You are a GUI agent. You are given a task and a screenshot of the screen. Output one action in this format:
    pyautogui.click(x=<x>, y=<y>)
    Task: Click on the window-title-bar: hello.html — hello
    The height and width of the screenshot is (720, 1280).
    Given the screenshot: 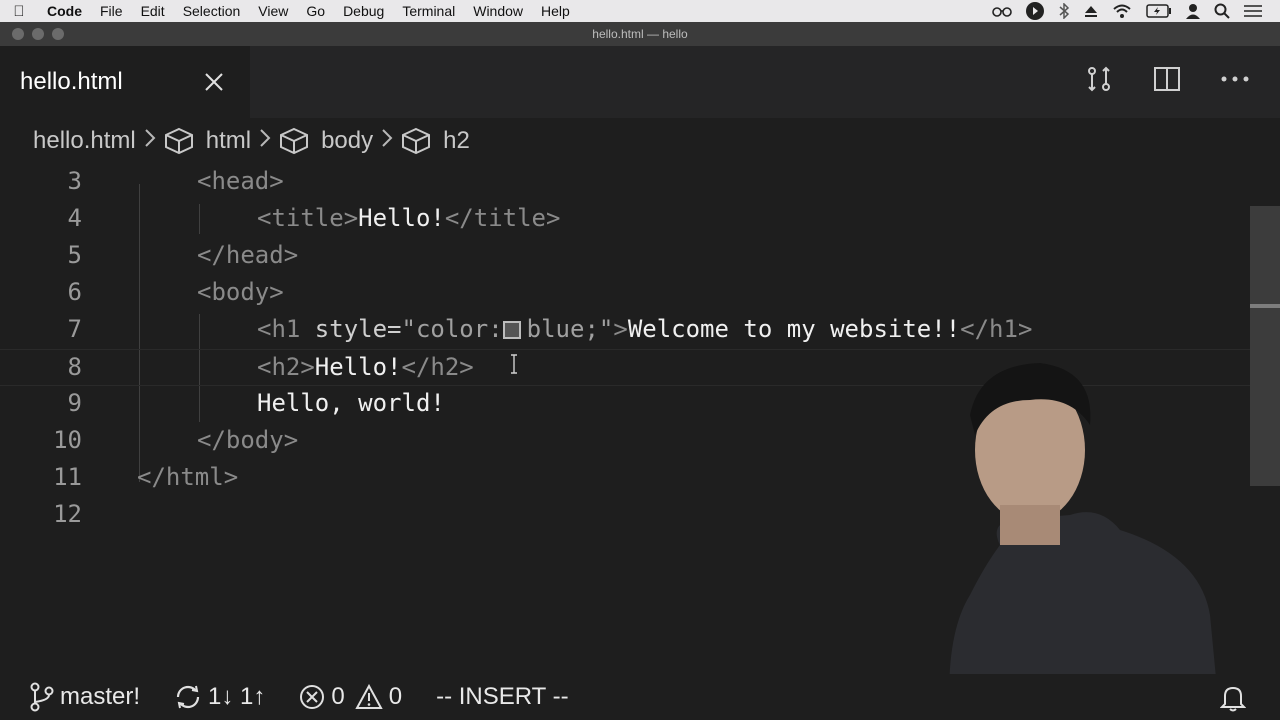 What is the action you would take?
    pyautogui.click(x=640, y=34)
    